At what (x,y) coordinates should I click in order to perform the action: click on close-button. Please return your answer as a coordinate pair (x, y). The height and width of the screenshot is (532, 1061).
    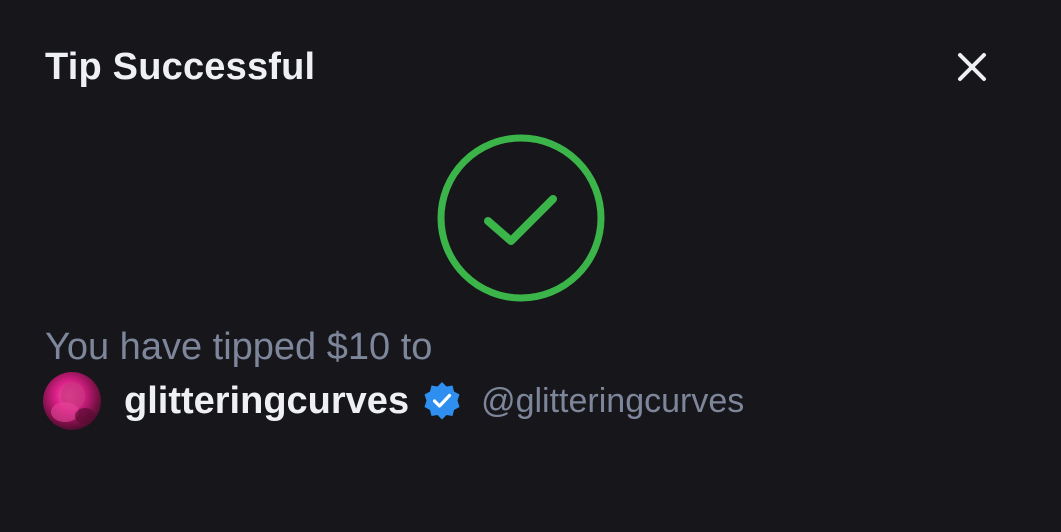
    Looking at the image, I should click on (972, 67).